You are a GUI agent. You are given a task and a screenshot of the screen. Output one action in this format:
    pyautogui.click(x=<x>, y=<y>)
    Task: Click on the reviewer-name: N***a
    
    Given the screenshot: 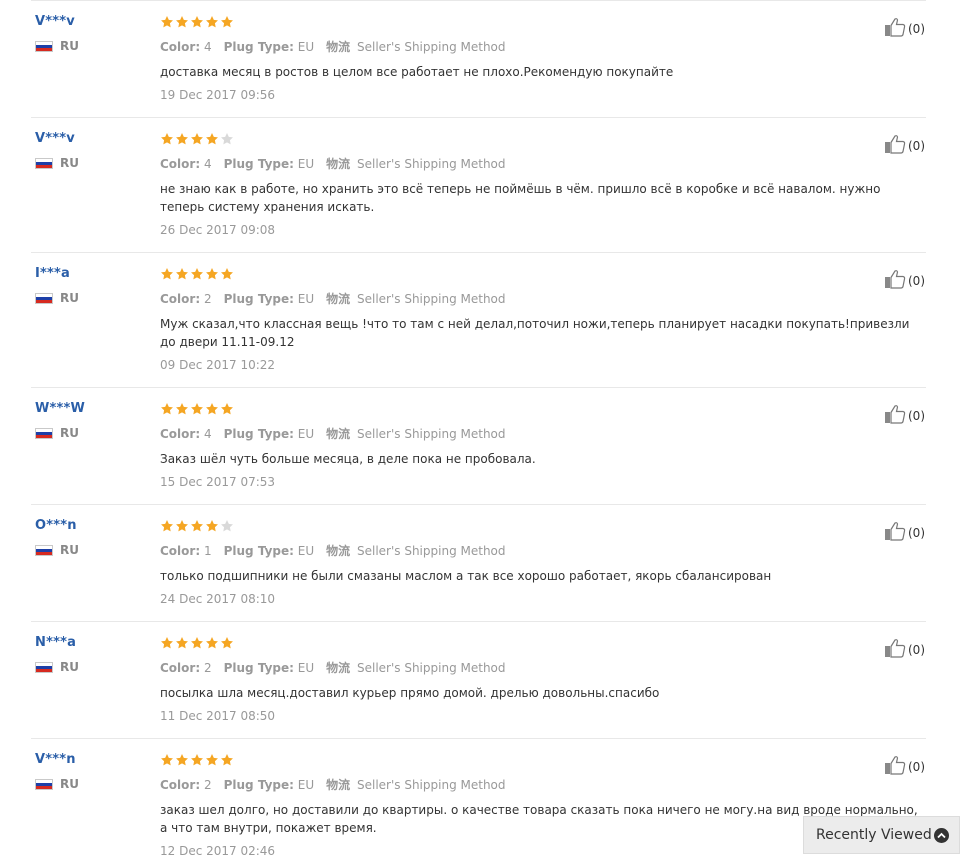 What is the action you would take?
    pyautogui.click(x=57, y=643)
    